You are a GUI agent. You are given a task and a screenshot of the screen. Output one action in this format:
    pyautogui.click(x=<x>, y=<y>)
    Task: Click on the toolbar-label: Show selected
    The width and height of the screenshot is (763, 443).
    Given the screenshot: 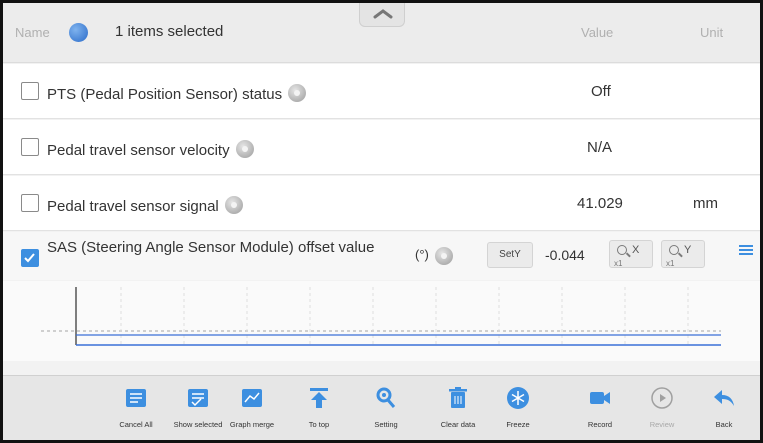 What is the action you would take?
    pyautogui.click(x=198, y=424)
    